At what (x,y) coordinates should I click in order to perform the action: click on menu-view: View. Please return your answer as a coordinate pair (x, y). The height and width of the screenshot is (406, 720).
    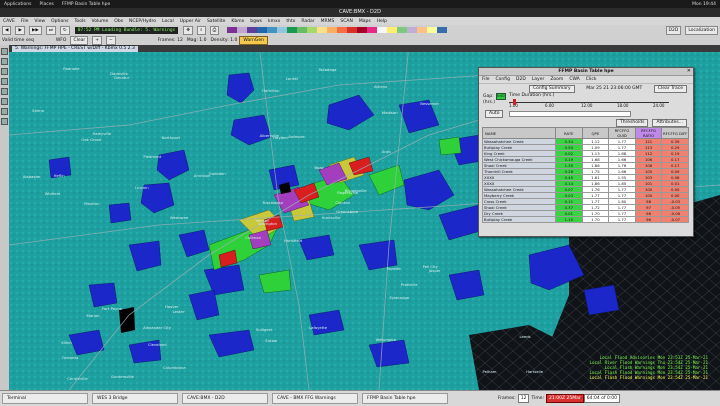
    Looking at the image, I should click on (39, 21).